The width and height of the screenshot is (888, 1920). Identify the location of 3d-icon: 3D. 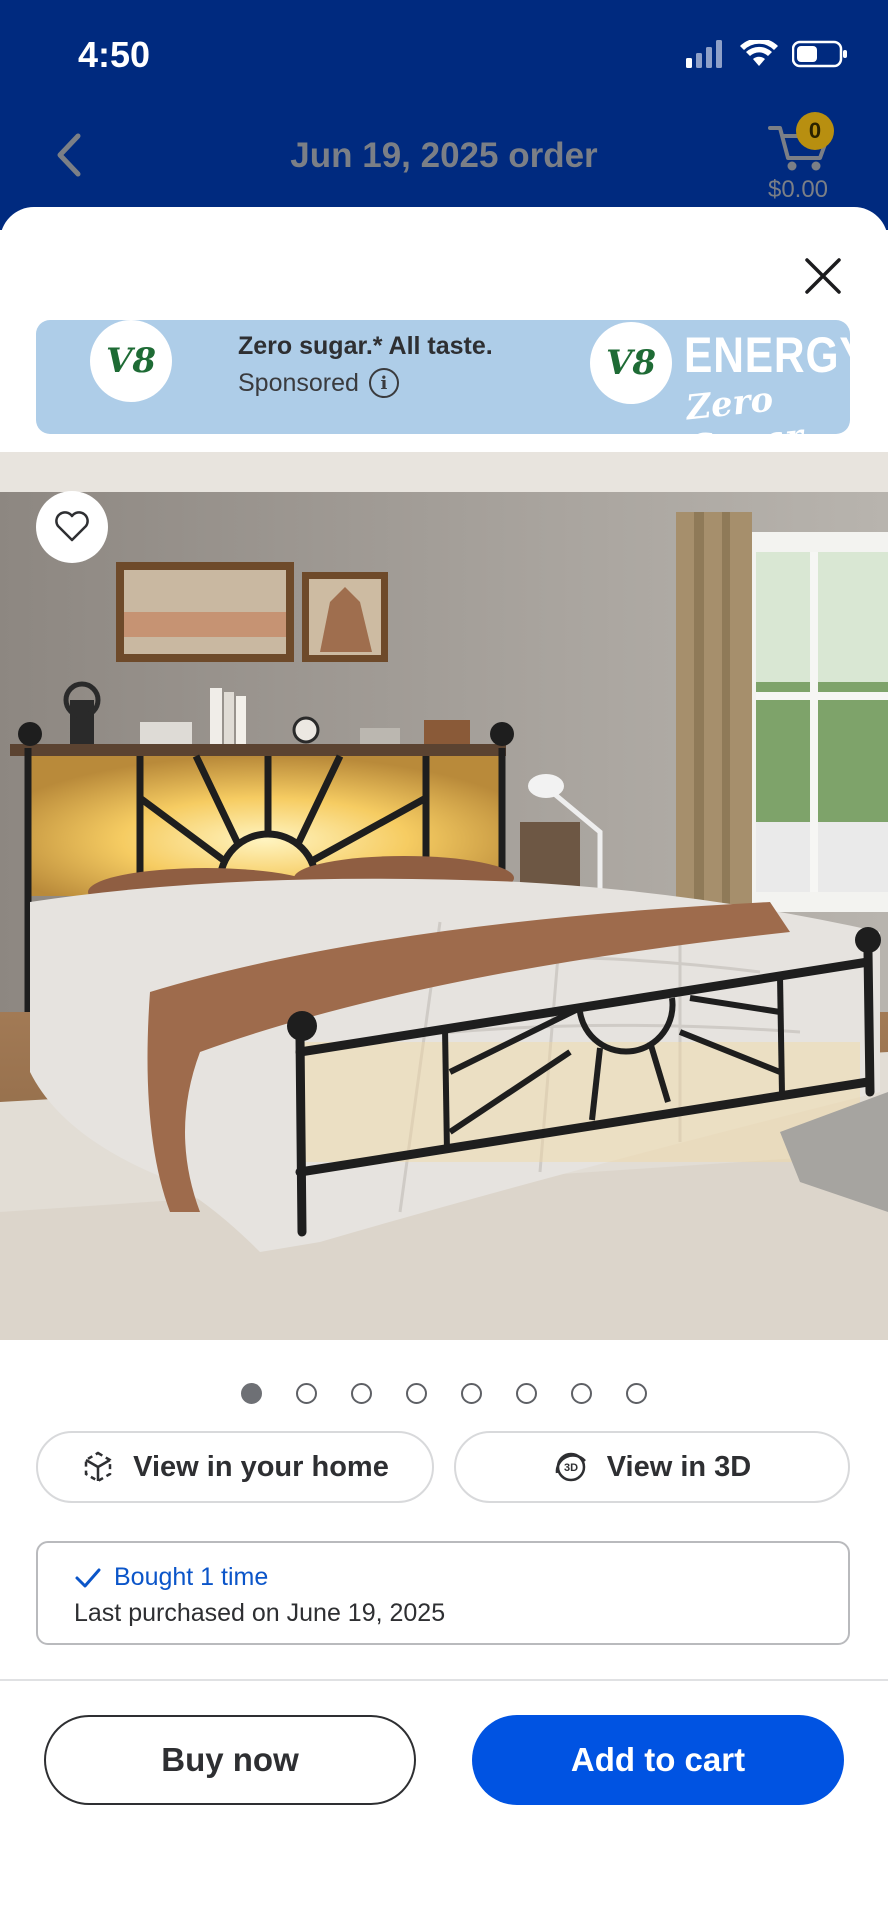
(570, 1467).